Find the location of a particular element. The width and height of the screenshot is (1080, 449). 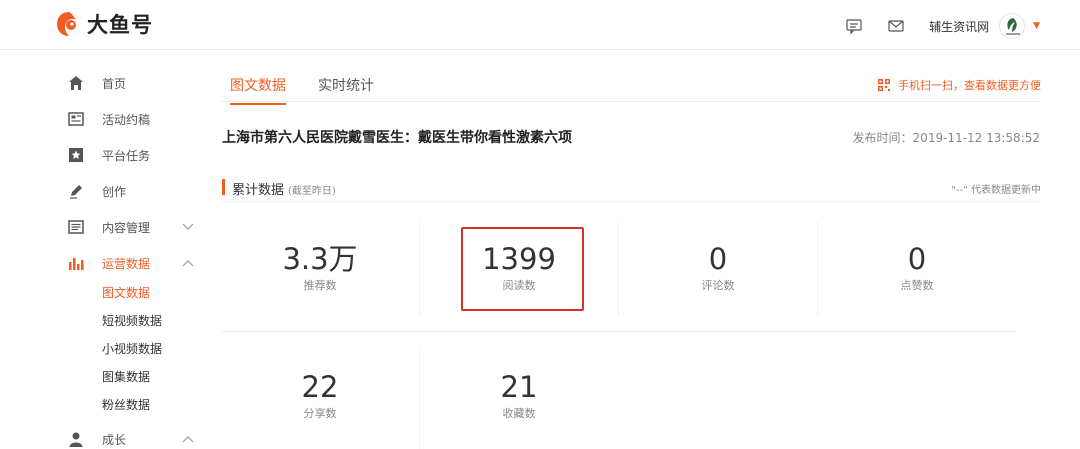

sidebar-sub-article-data: 图文数据 is located at coordinates (126, 292).